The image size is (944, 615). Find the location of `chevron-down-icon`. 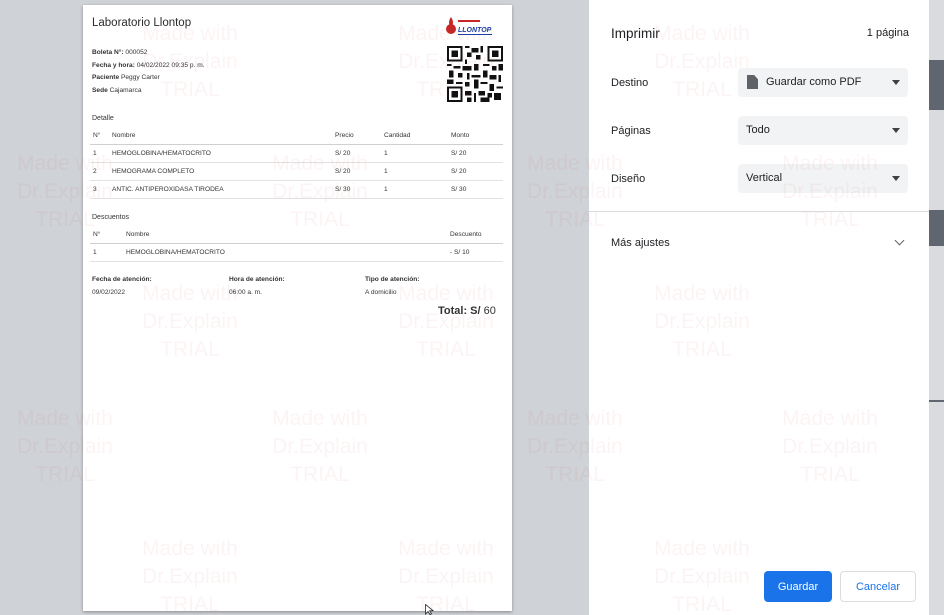

chevron-down-icon is located at coordinates (899, 240).